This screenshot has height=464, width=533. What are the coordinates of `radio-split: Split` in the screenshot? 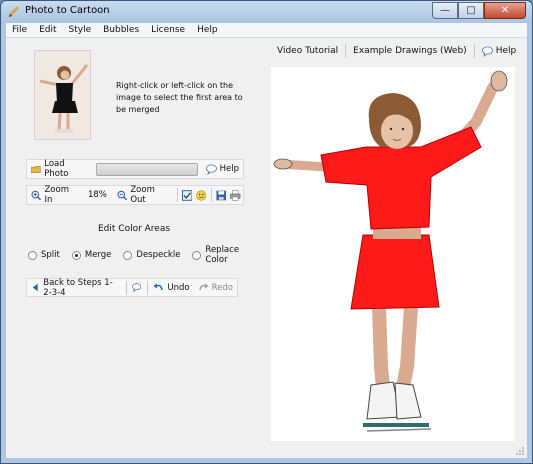 It's located at (44, 255).